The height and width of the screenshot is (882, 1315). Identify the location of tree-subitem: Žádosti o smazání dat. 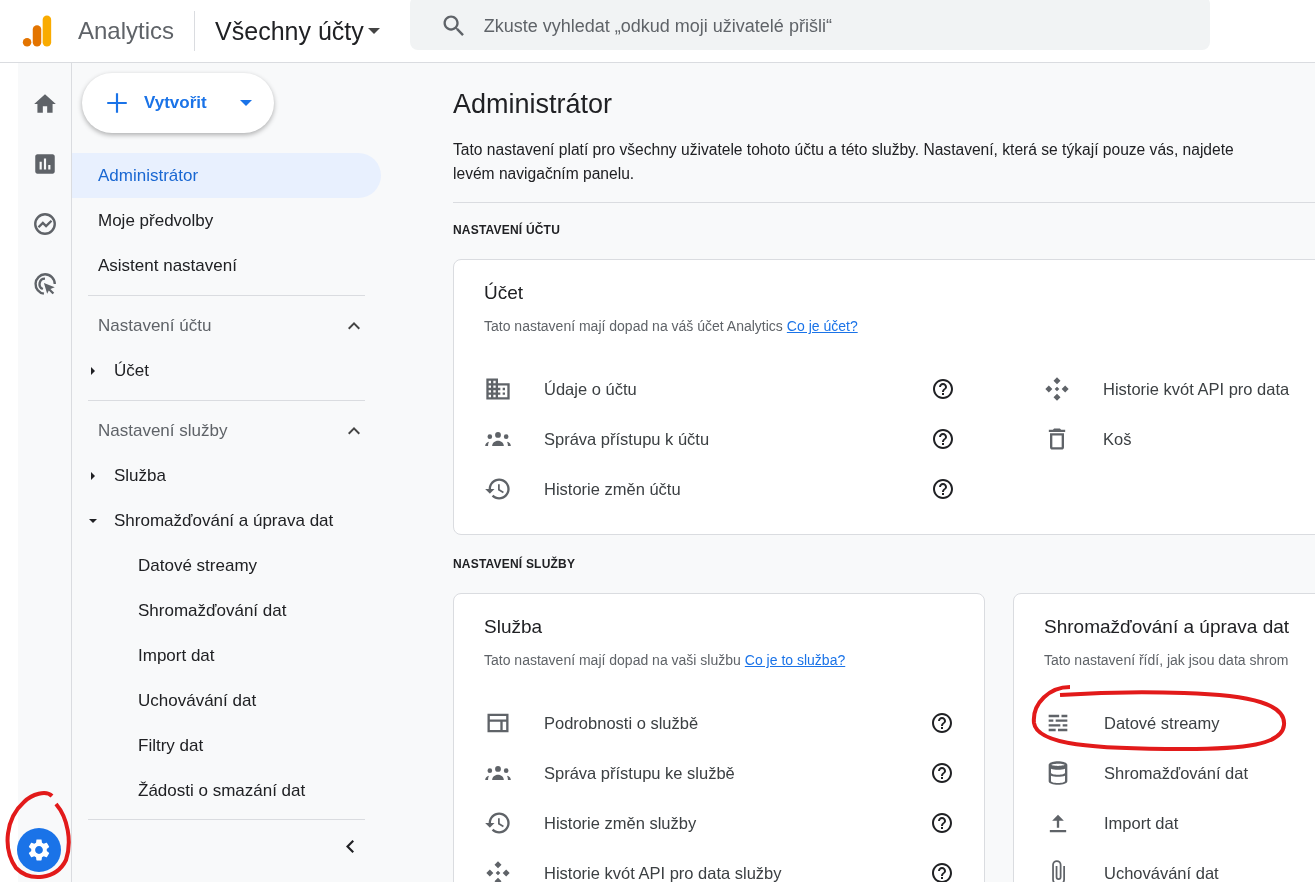
(256, 790).